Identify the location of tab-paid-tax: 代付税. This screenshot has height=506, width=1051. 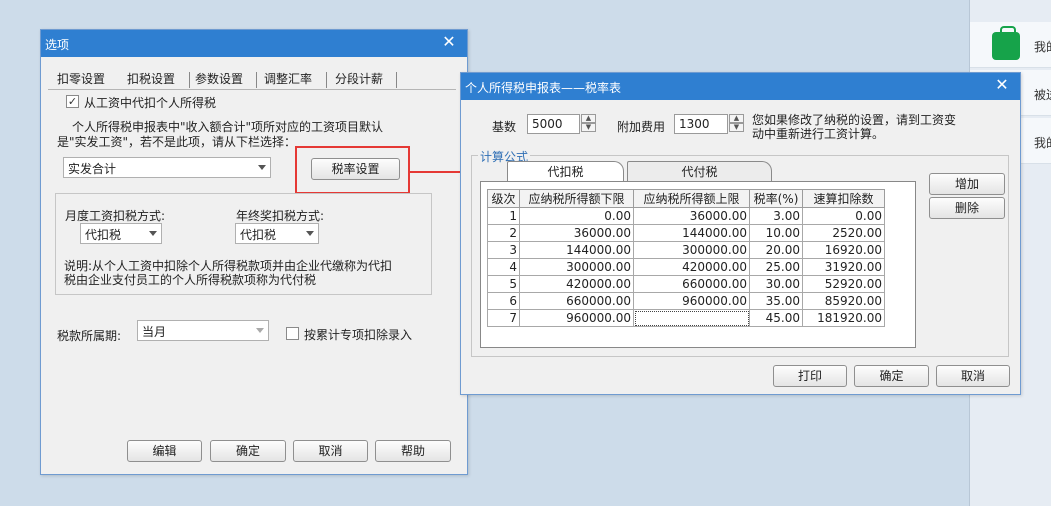
(699, 171).